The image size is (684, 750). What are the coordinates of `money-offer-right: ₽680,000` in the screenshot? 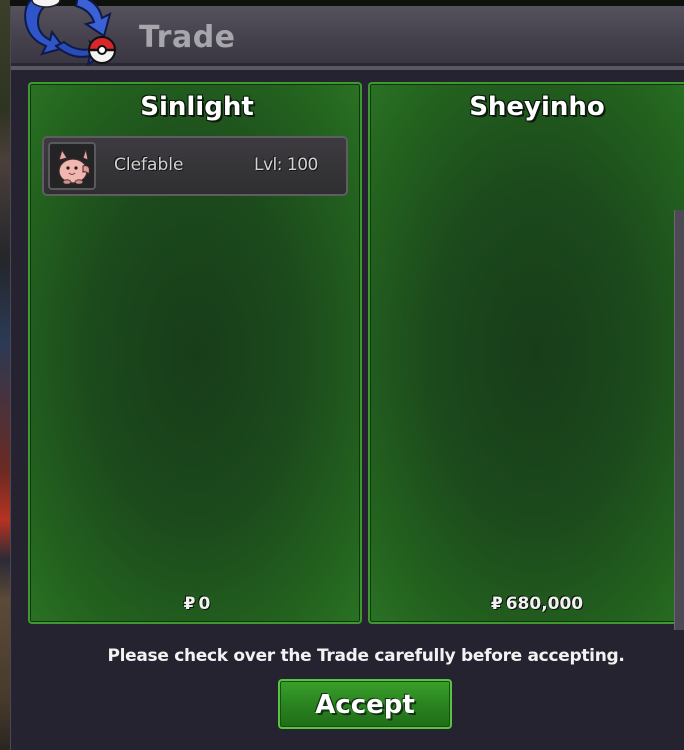 It's located at (527, 604).